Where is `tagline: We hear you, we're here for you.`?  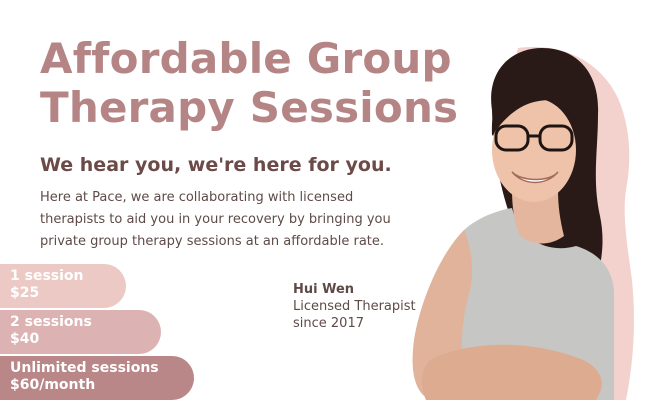 tagline: We hear you, we're here for you. is located at coordinates (216, 165).